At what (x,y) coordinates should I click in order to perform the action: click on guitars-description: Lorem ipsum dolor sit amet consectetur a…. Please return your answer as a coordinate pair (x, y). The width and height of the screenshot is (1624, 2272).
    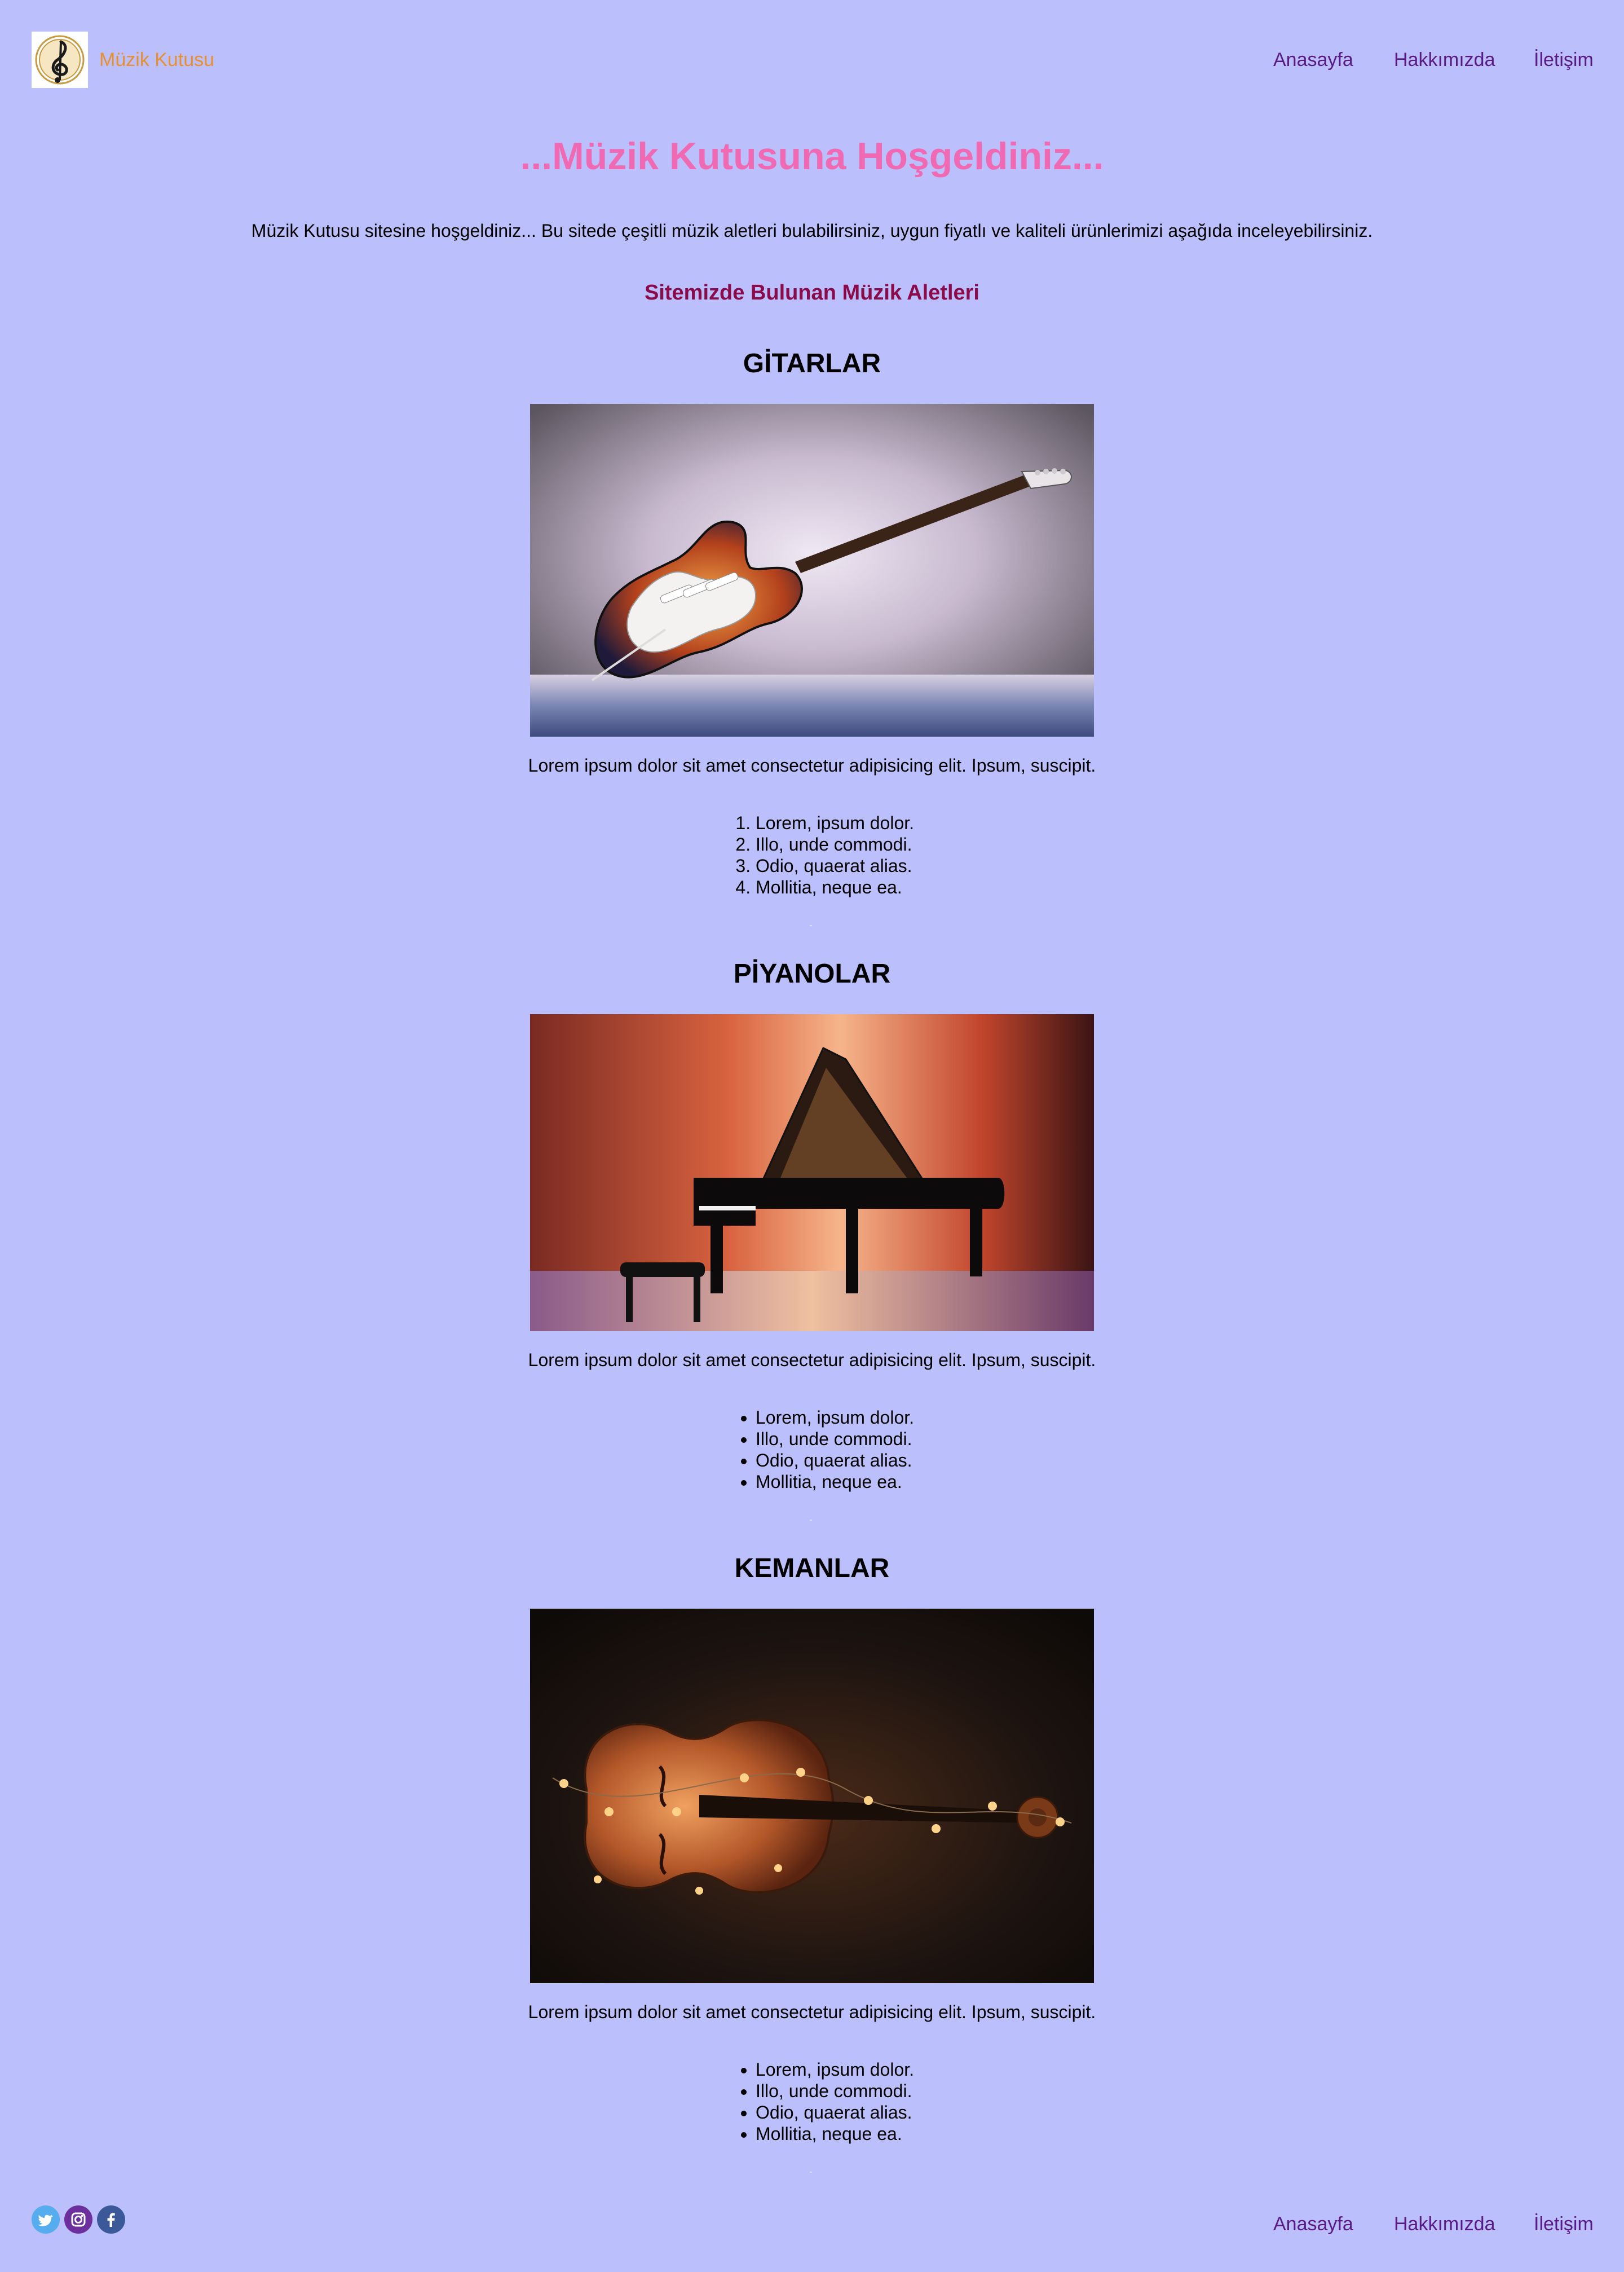
    Looking at the image, I should click on (812, 765).